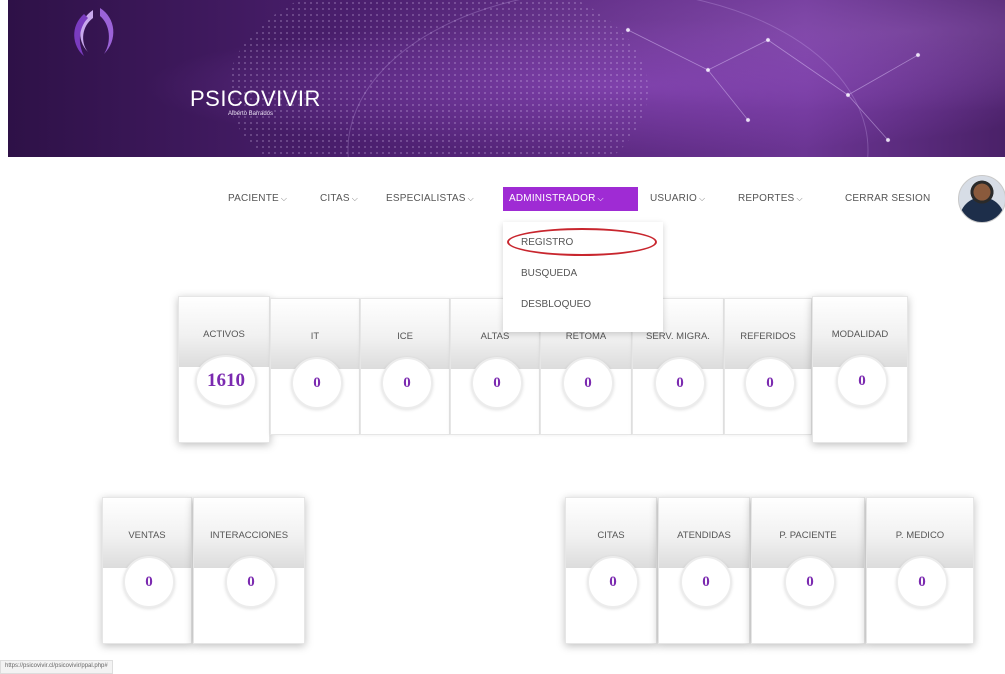 Image resolution: width=1005 pixels, height=674 pixels. I want to click on nav-citas: CITAS ⌵, so click(339, 199).